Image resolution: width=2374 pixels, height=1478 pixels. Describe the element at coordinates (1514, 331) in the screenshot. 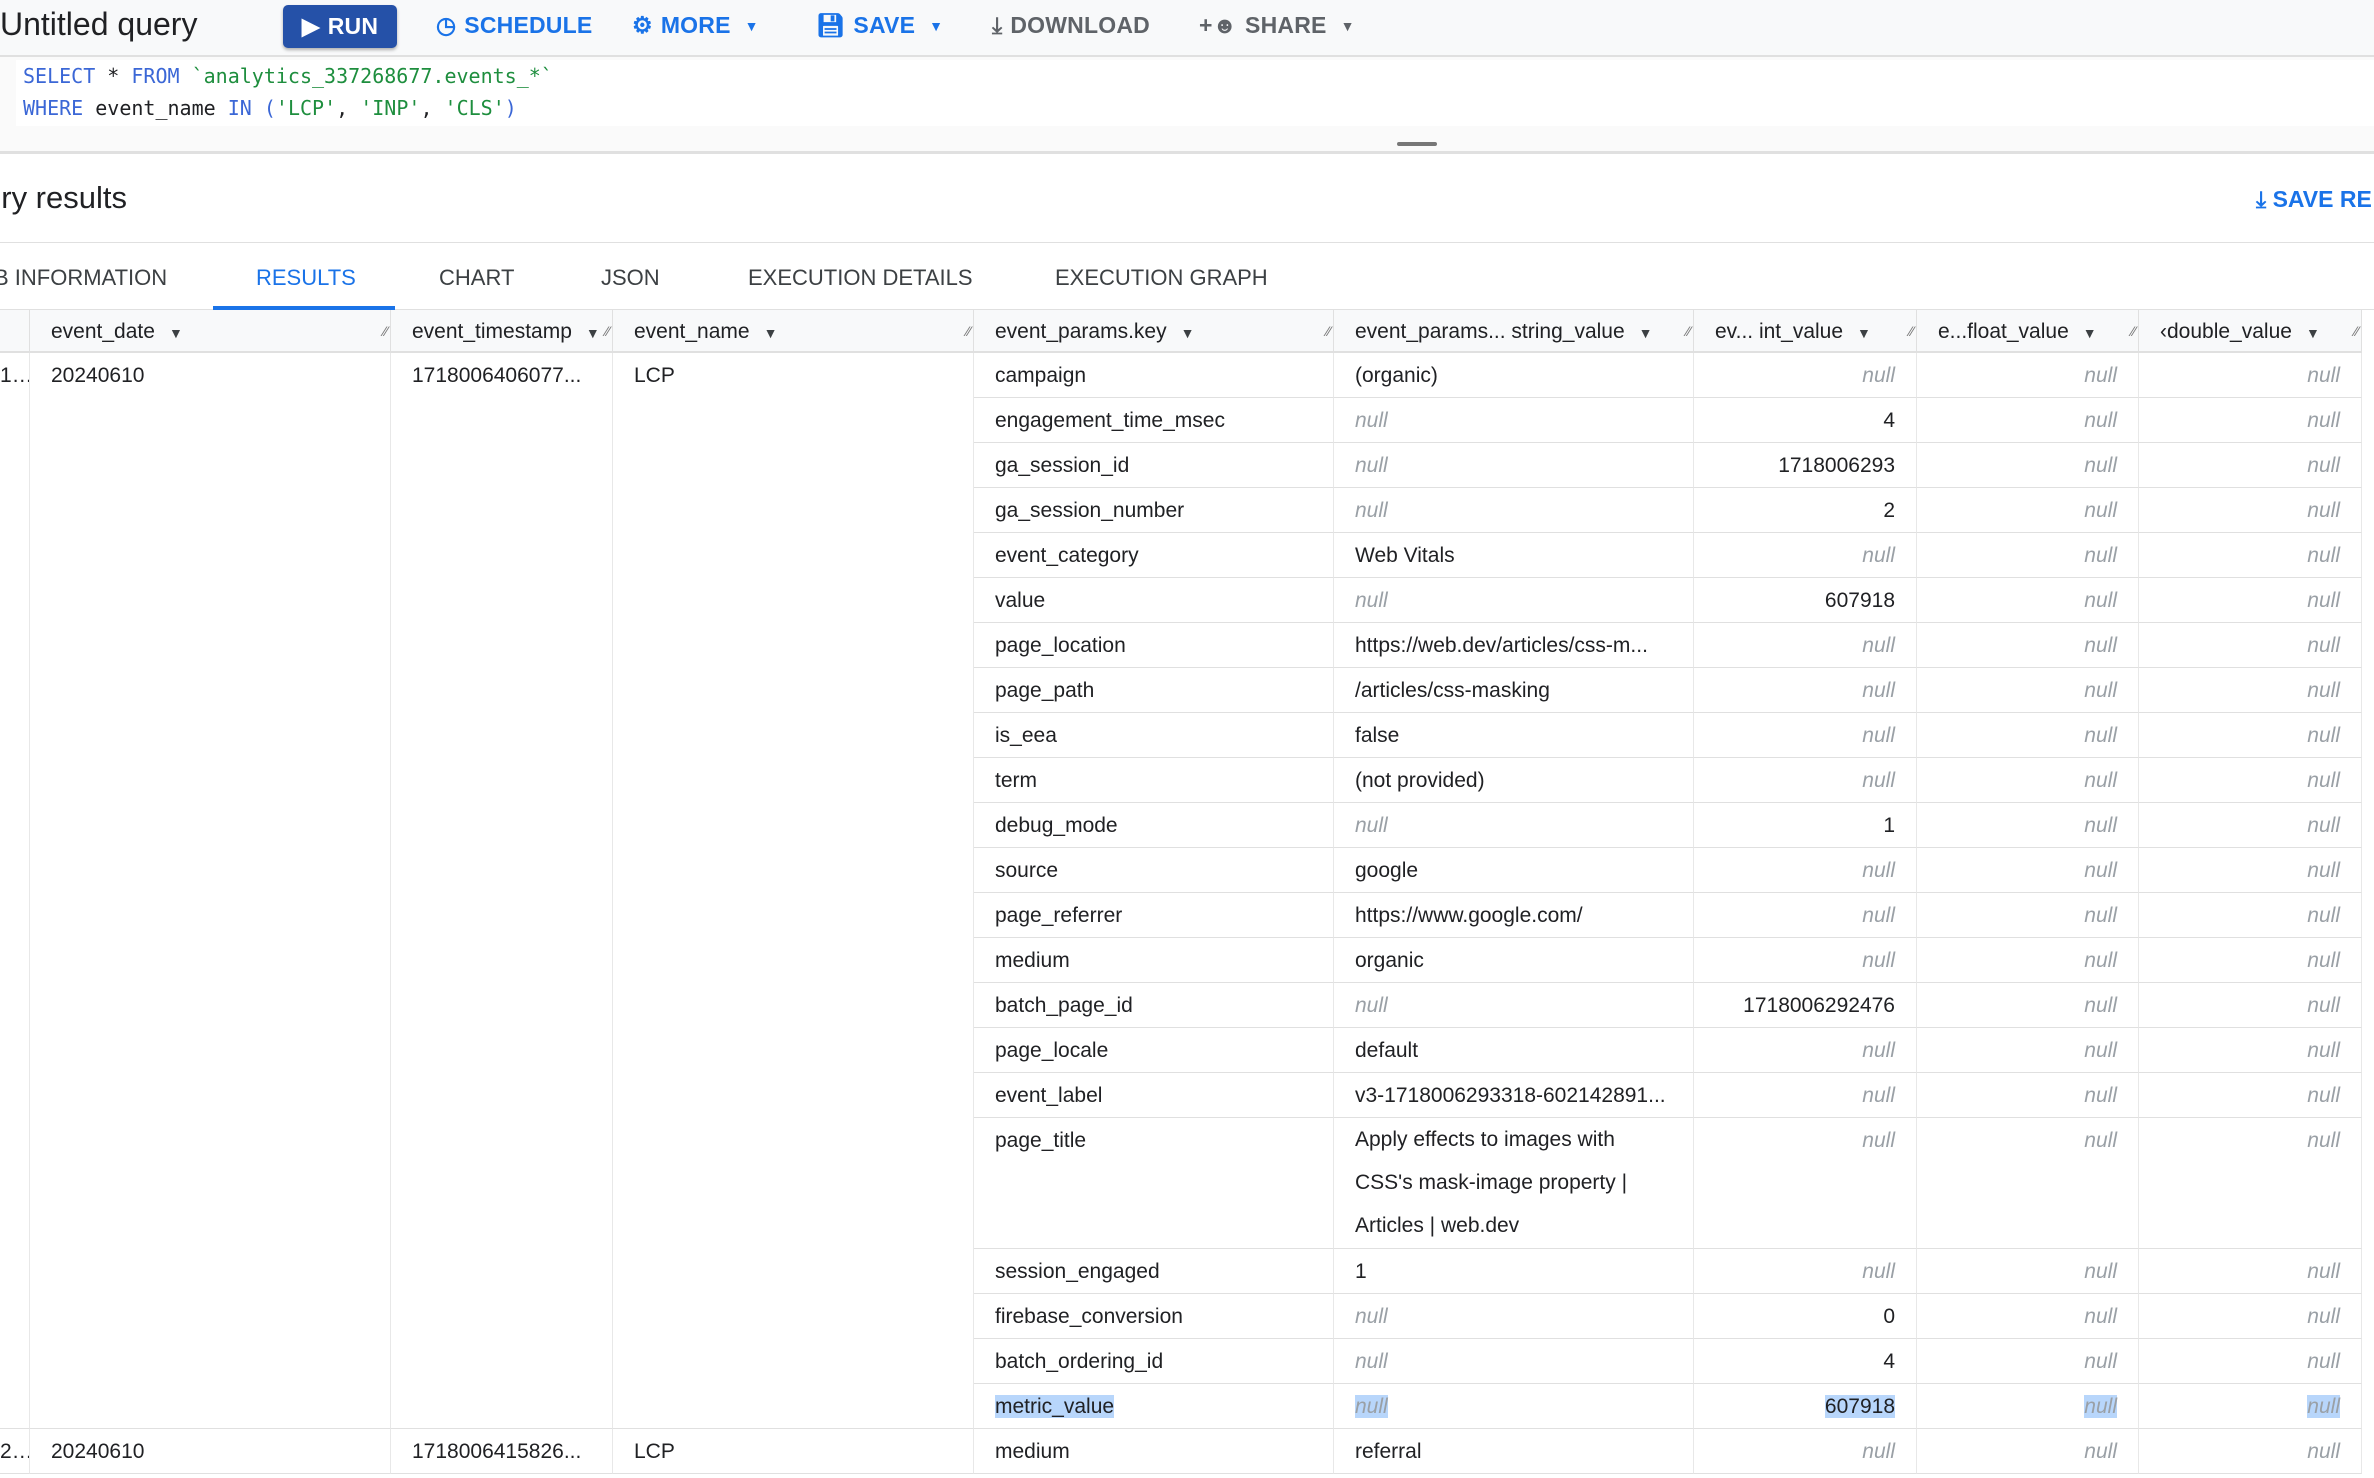

I see `column-header: event_params... string_value ▼ ⁄⁄` at that location.